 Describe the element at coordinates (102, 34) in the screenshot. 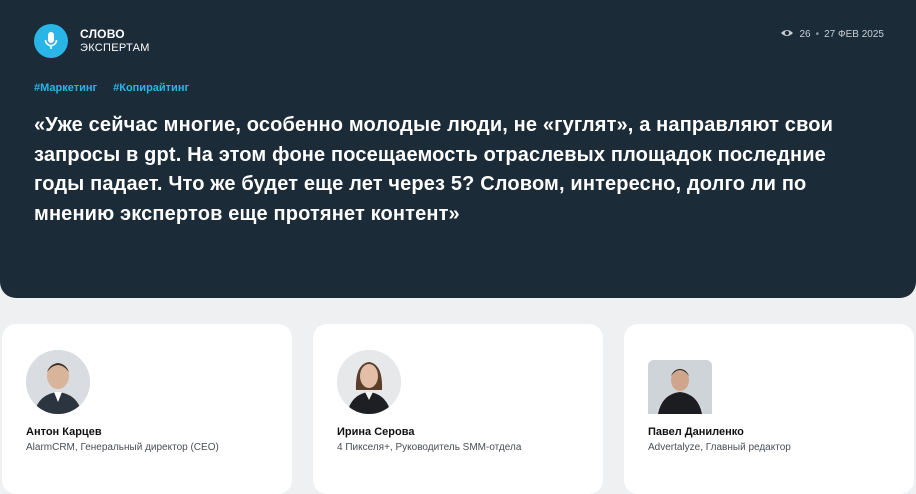

I see `brand-title: СЛОВО` at that location.